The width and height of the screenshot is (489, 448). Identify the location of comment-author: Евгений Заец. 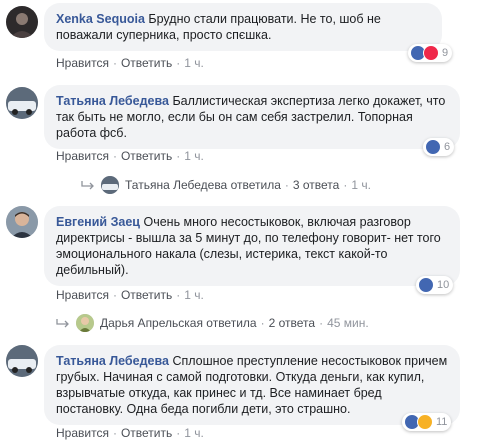
(98, 222).